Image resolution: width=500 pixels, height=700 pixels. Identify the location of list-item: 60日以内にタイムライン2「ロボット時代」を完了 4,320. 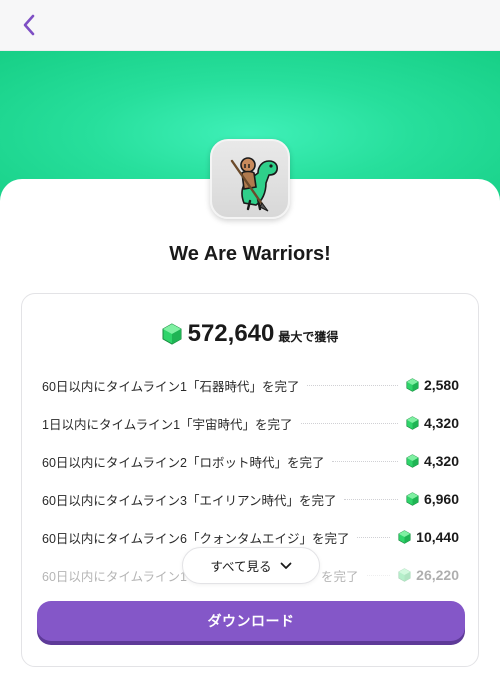
(250, 461).